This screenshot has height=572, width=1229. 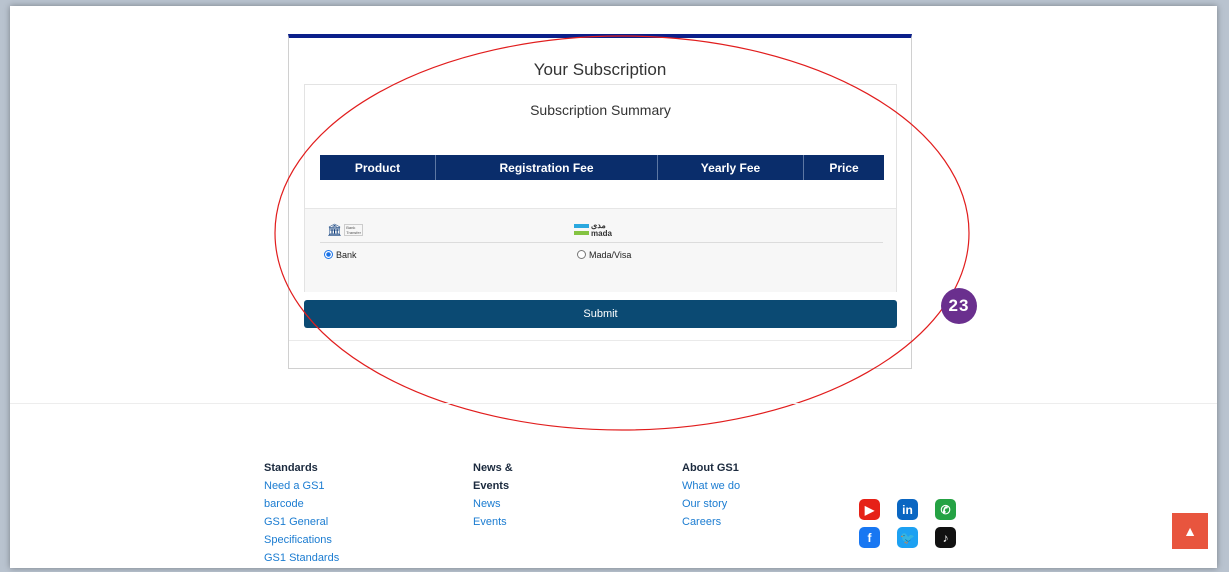 What do you see at coordinates (907, 509) in the screenshot?
I see `linkedin-icon: in` at bounding box center [907, 509].